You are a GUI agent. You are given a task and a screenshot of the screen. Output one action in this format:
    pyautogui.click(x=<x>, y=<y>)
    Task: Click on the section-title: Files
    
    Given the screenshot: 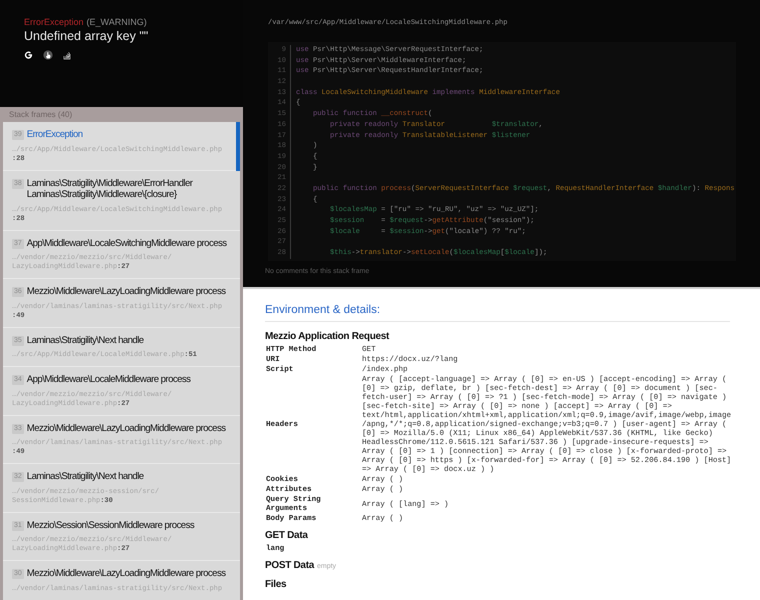 What is the action you would take?
    pyautogui.click(x=275, y=584)
    